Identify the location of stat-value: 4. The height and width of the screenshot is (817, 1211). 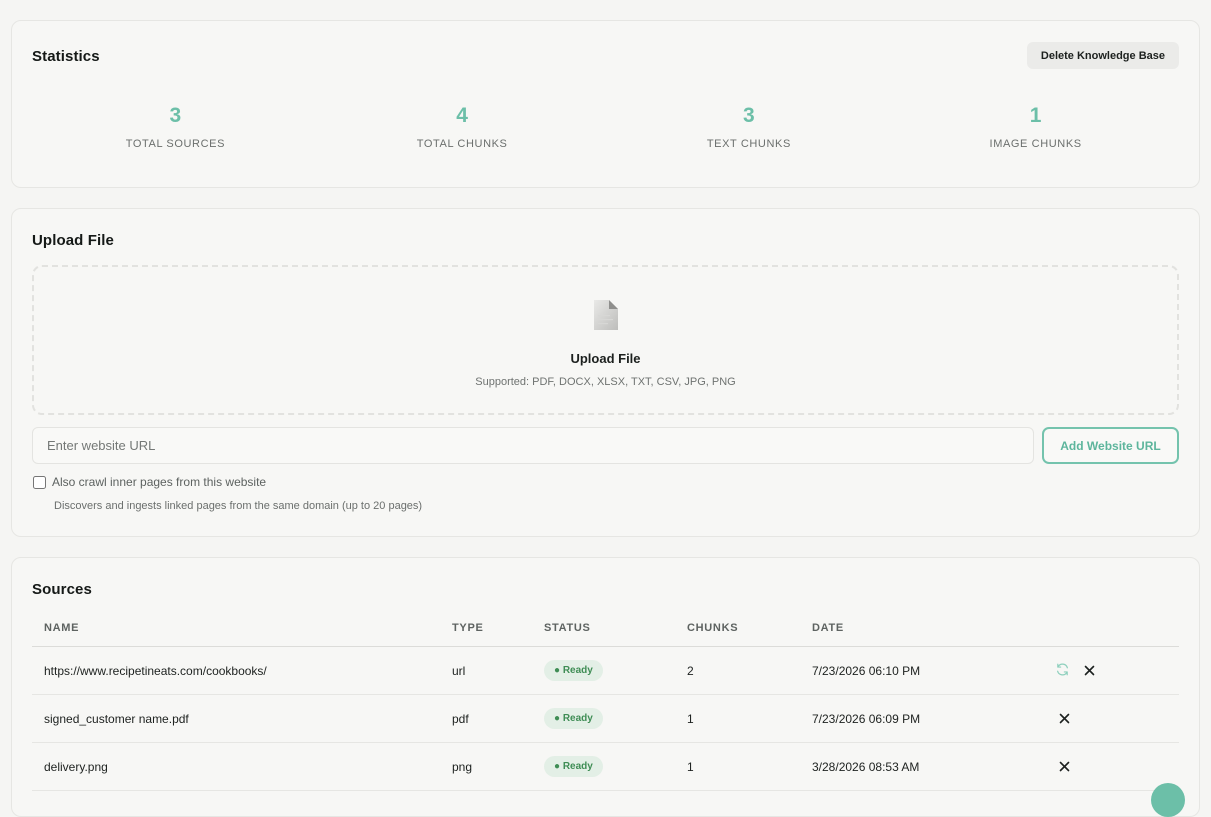
(462, 115).